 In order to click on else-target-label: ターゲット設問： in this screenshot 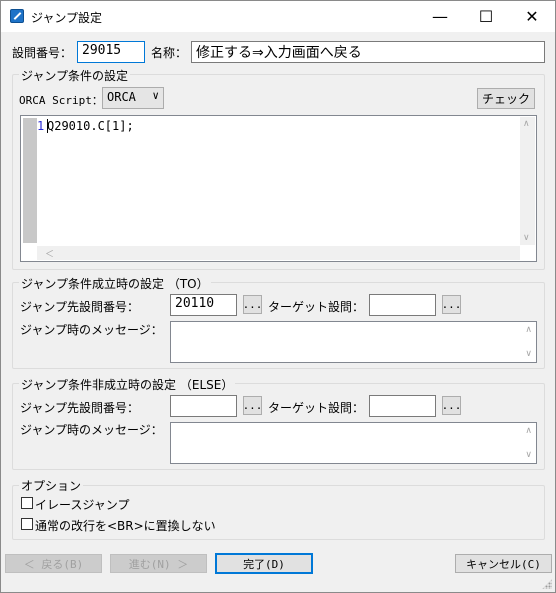, I will do `click(316, 408)`.